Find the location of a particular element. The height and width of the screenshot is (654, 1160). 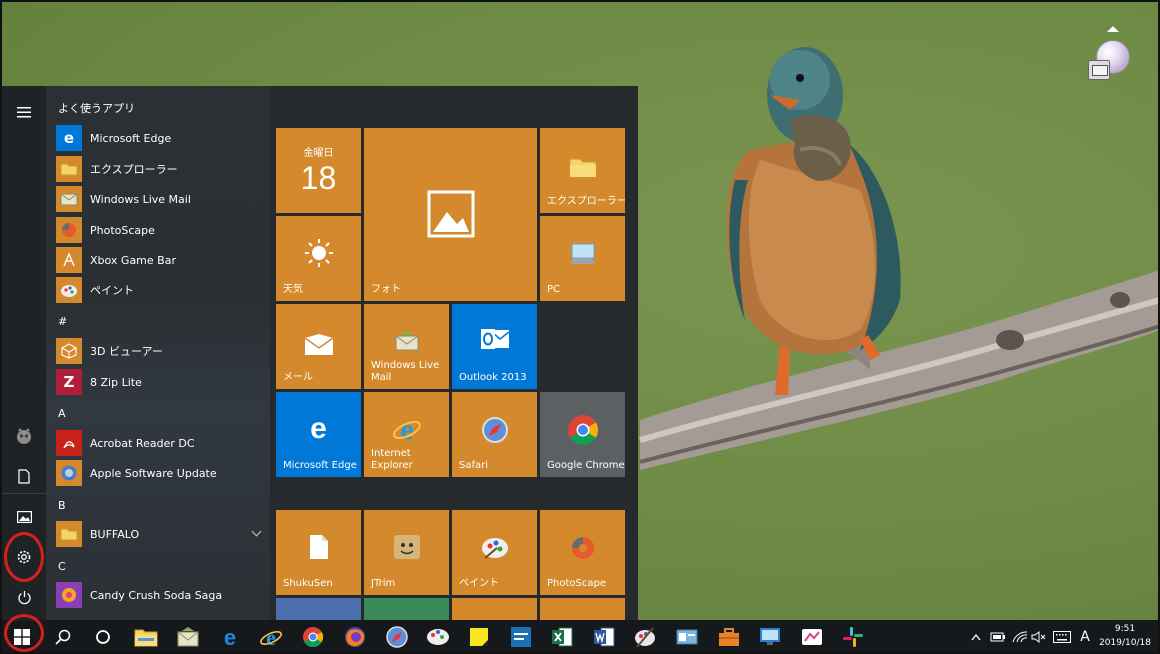

battery-button is located at coordinates (998, 637).